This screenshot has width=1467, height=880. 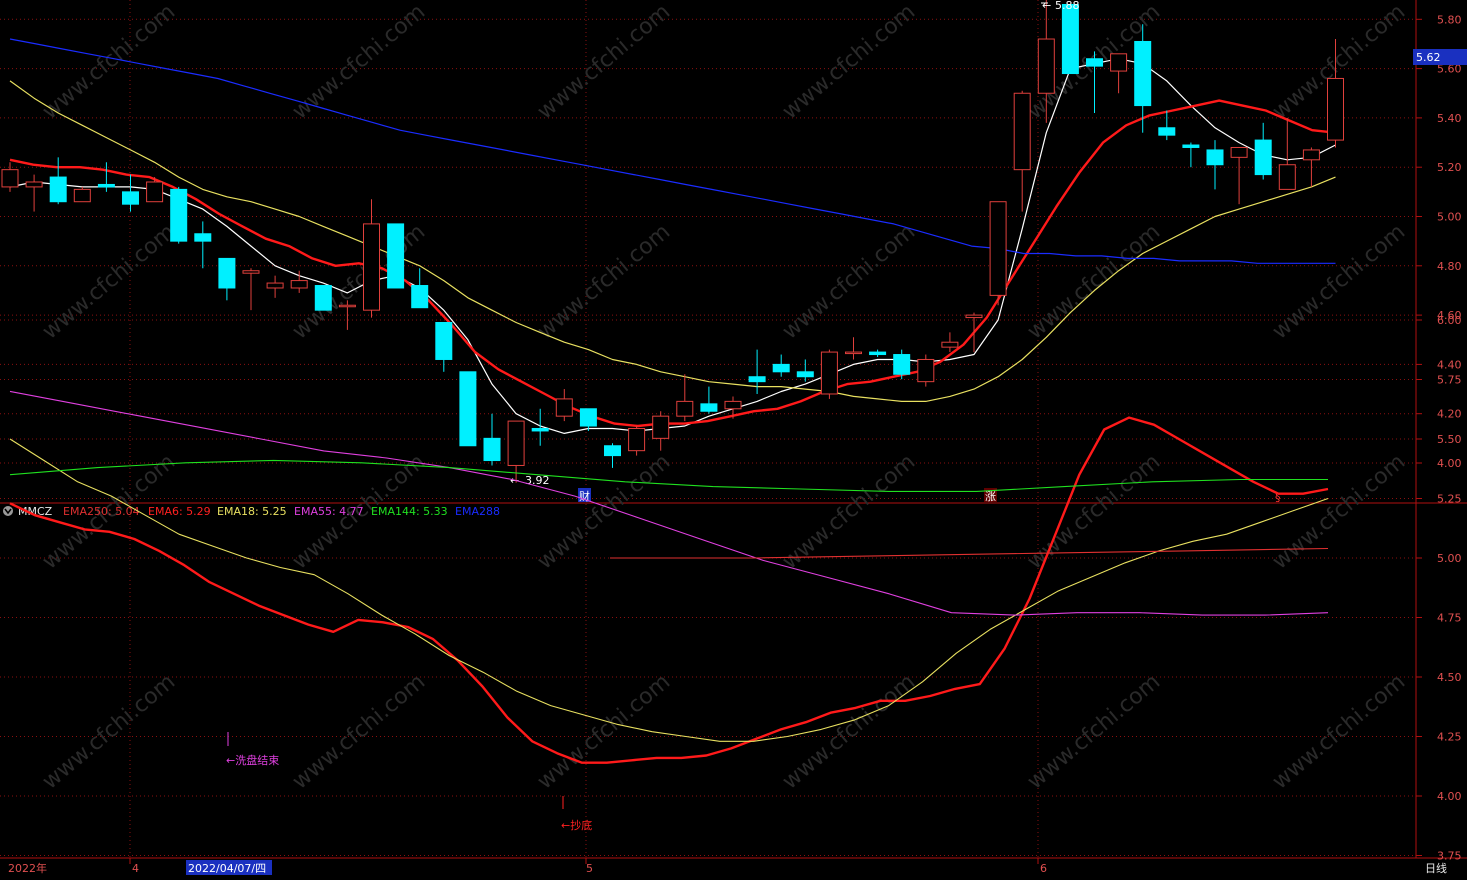 What do you see at coordinates (1067, 6) in the screenshot?
I see `high-price-label: 5.88` at bounding box center [1067, 6].